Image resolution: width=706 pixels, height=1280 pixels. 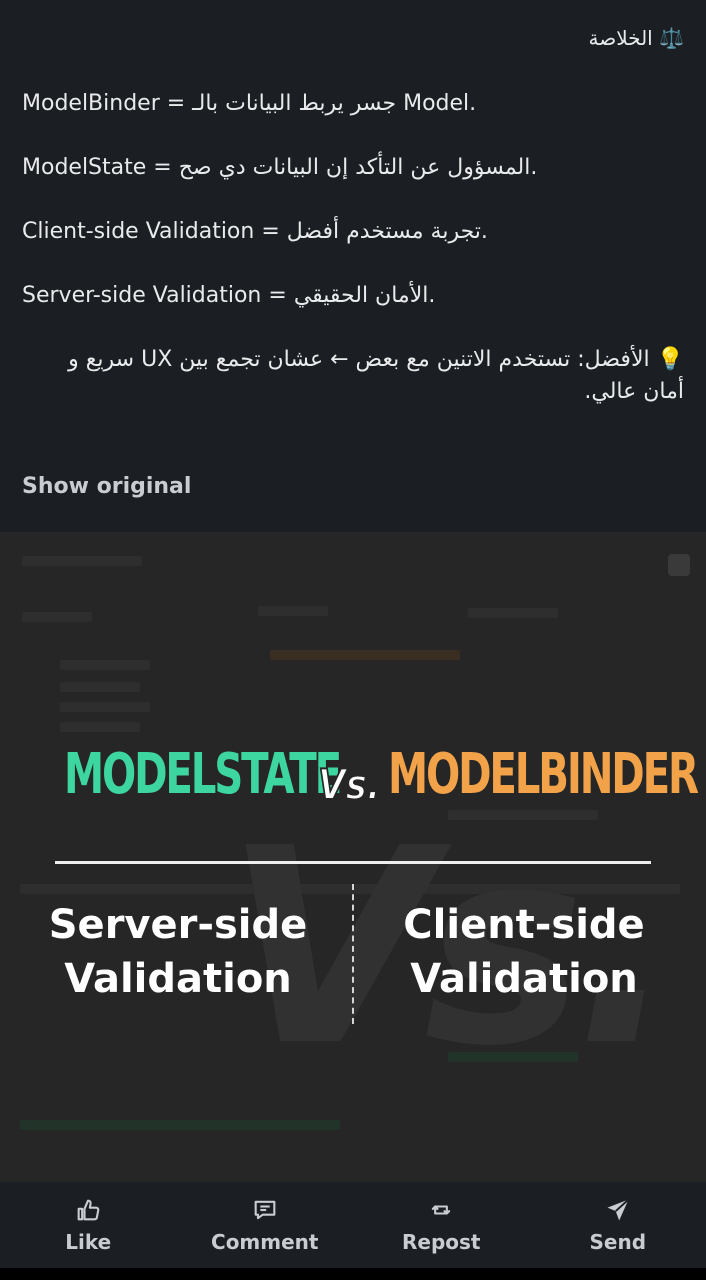 What do you see at coordinates (441, 1225) in the screenshot?
I see `repost-button: Repost` at bounding box center [441, 1225].